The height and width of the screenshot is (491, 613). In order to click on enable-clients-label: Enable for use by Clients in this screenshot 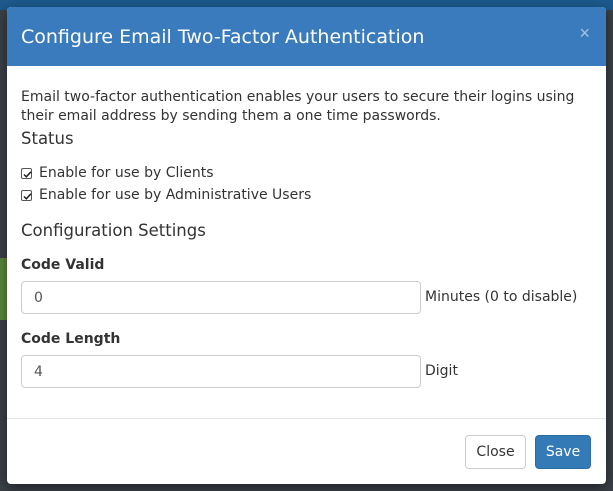, I will do `click(126, 173)`.